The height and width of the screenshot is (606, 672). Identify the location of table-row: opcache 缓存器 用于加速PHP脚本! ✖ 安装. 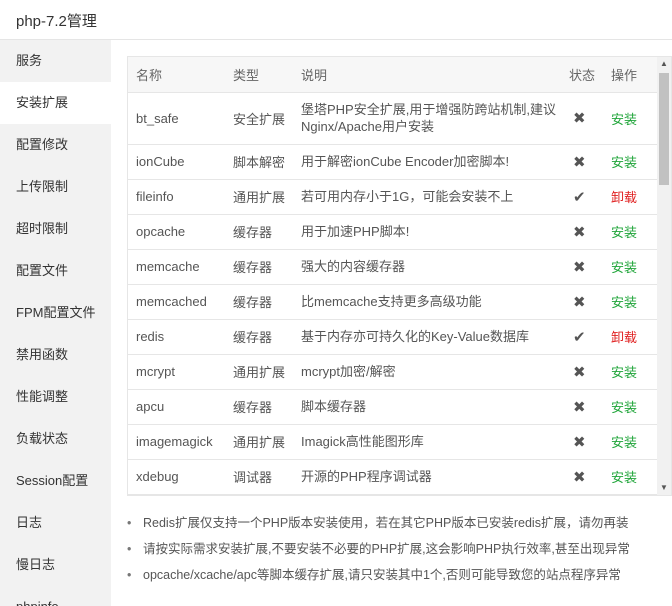
(393, 232).